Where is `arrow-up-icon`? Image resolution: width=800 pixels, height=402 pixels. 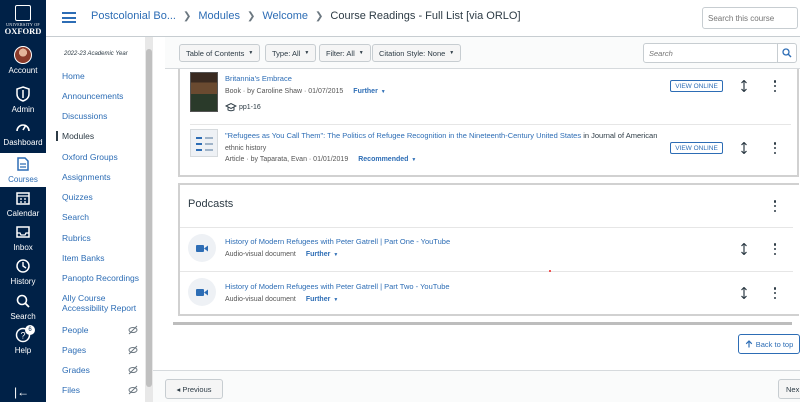 arrow-up-icon is located at coordinates (748, 344).